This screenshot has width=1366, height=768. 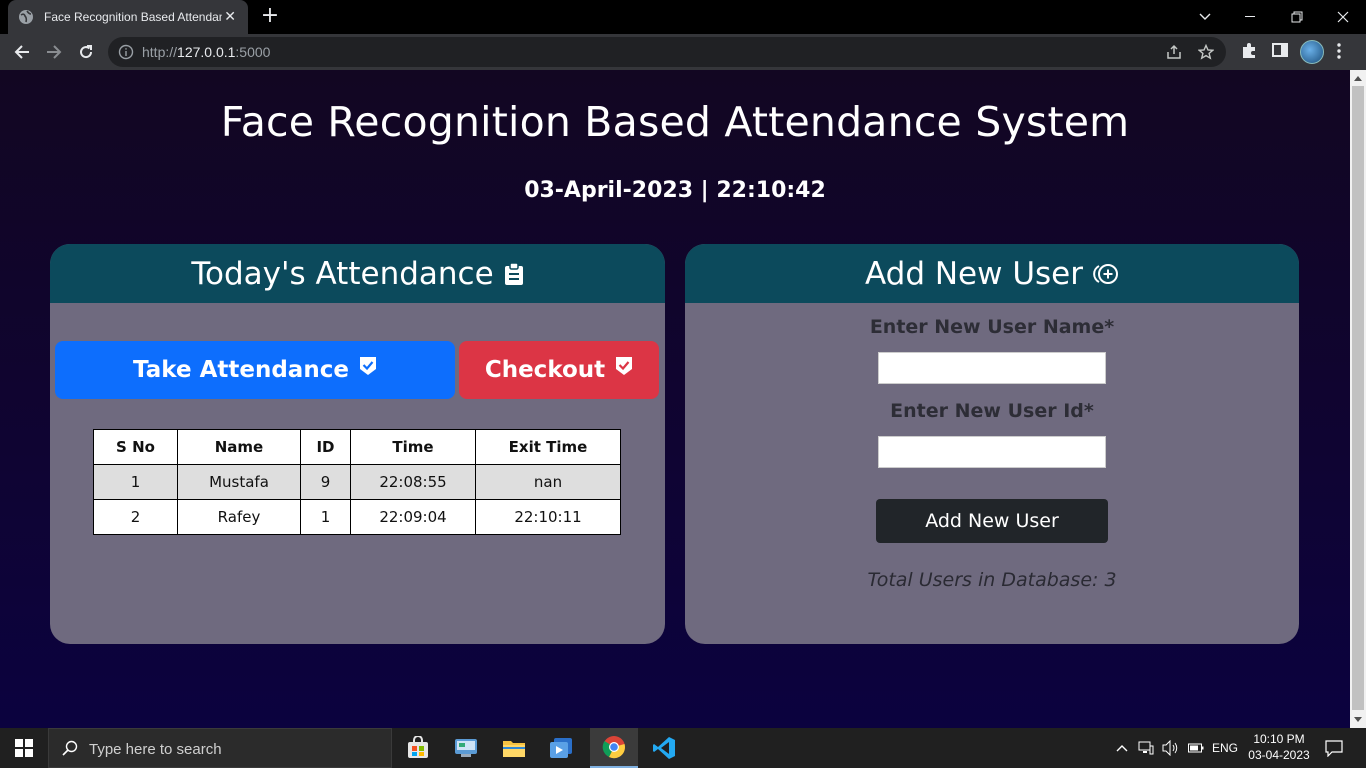 I want to click on add-user-panel-title: Add New User, so click(x=974, y=273).